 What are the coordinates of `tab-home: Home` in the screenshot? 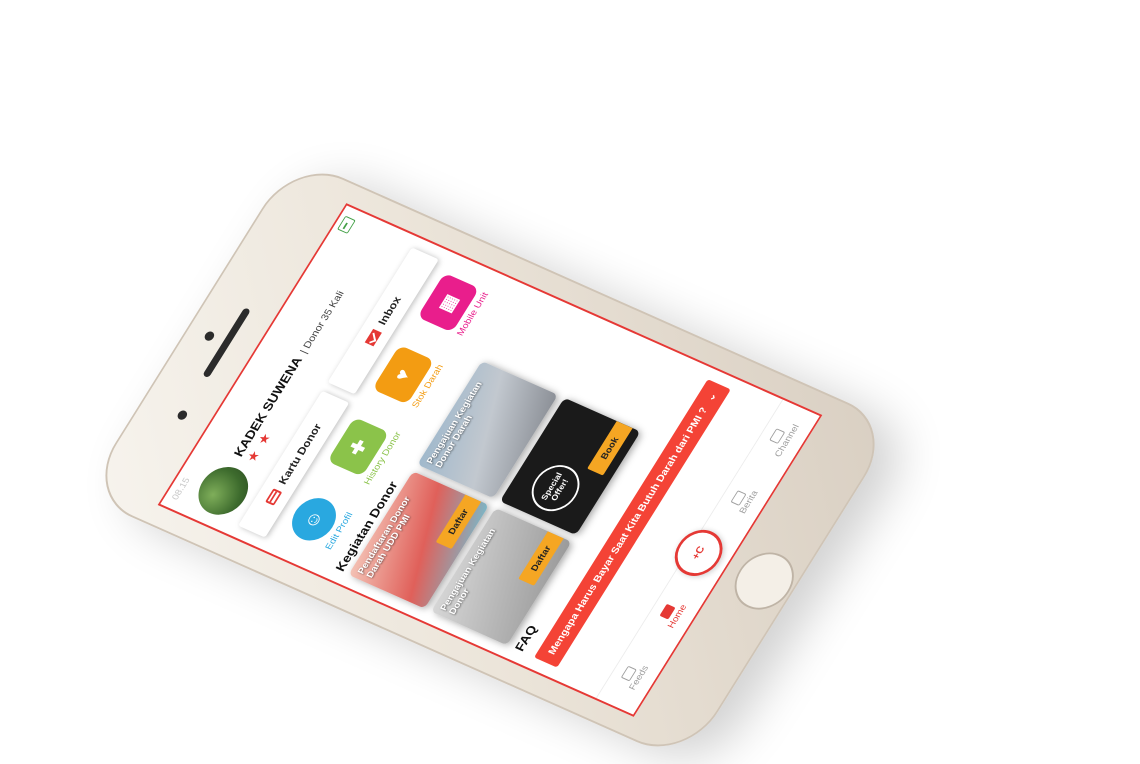 It's located at (672, 614).